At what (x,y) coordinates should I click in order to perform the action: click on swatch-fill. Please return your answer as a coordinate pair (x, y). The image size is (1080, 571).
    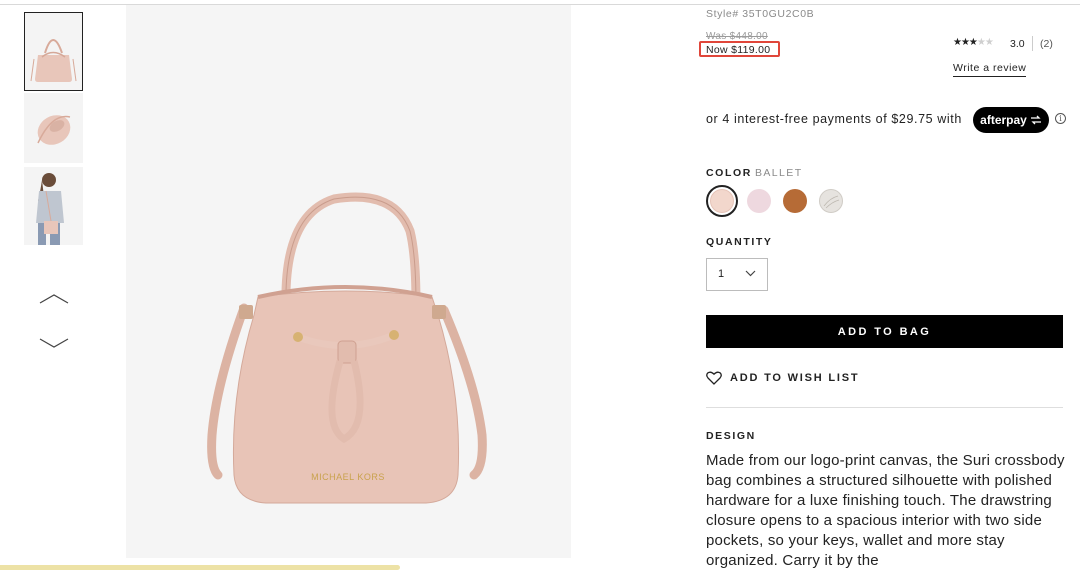
    Looking at the image, I should click on (722, 201).